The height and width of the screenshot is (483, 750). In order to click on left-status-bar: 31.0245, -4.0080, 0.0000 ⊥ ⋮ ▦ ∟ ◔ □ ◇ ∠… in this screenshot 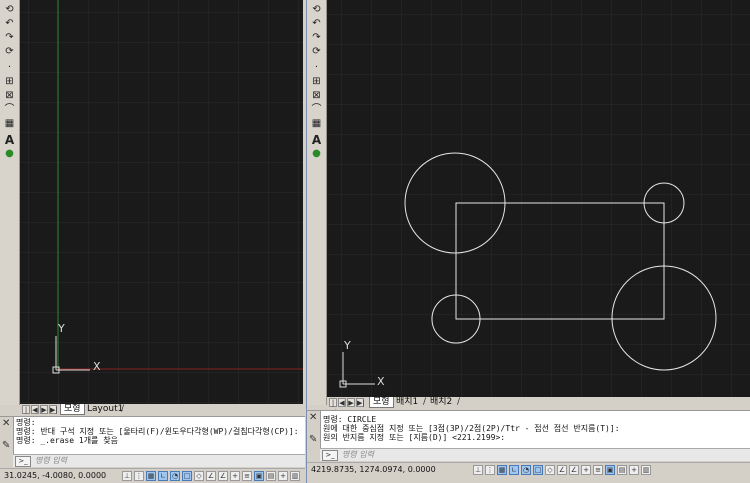, I will do `click(152, 475)`.